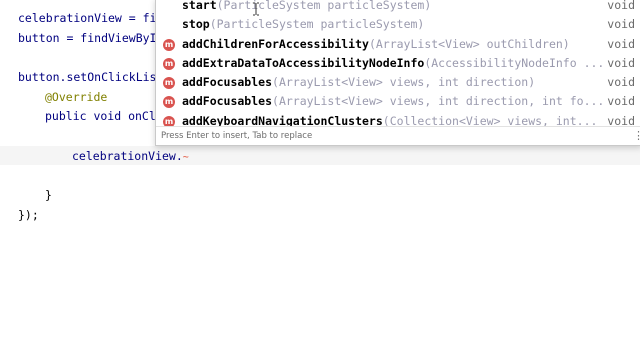  I want to click on code-line-7: }, so click(48, 195).